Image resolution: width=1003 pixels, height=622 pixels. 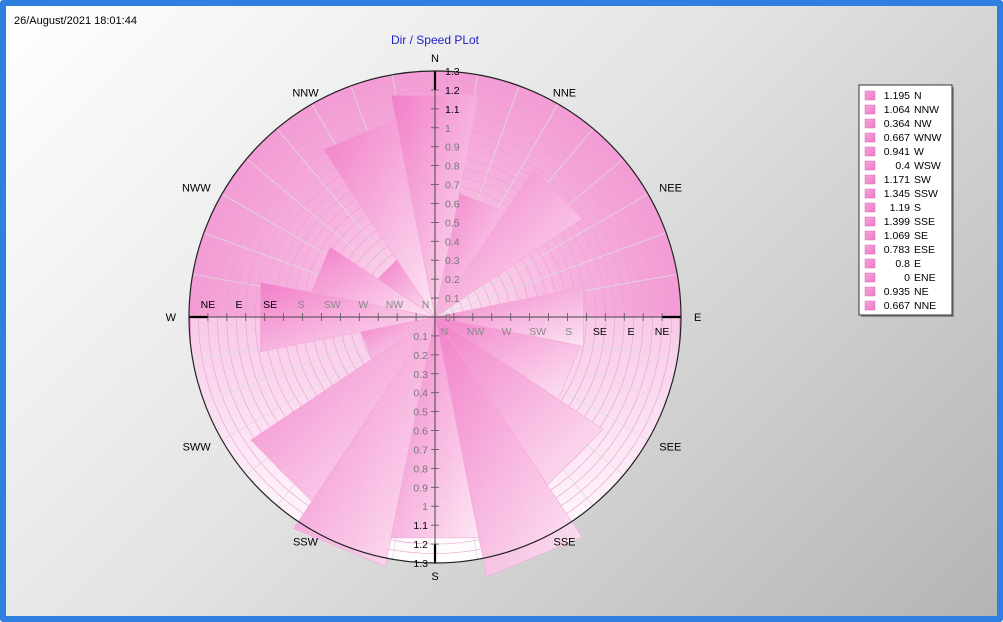 I want to click on legend-label: ESE, so click(x=924, y=250).